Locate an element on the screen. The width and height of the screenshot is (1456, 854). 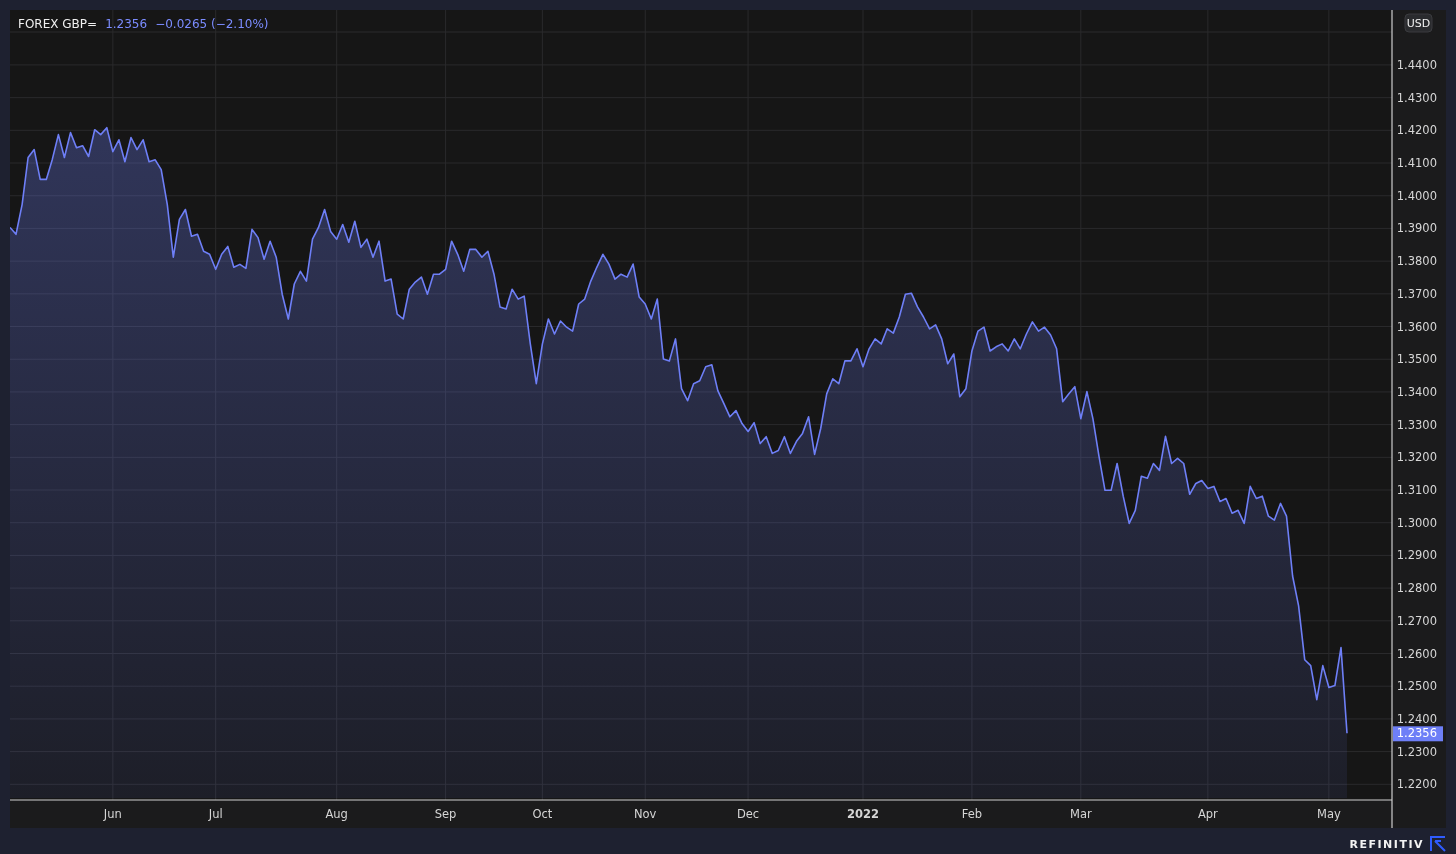
axis-label: 1.3200 is located at coordinates (1416, 457).